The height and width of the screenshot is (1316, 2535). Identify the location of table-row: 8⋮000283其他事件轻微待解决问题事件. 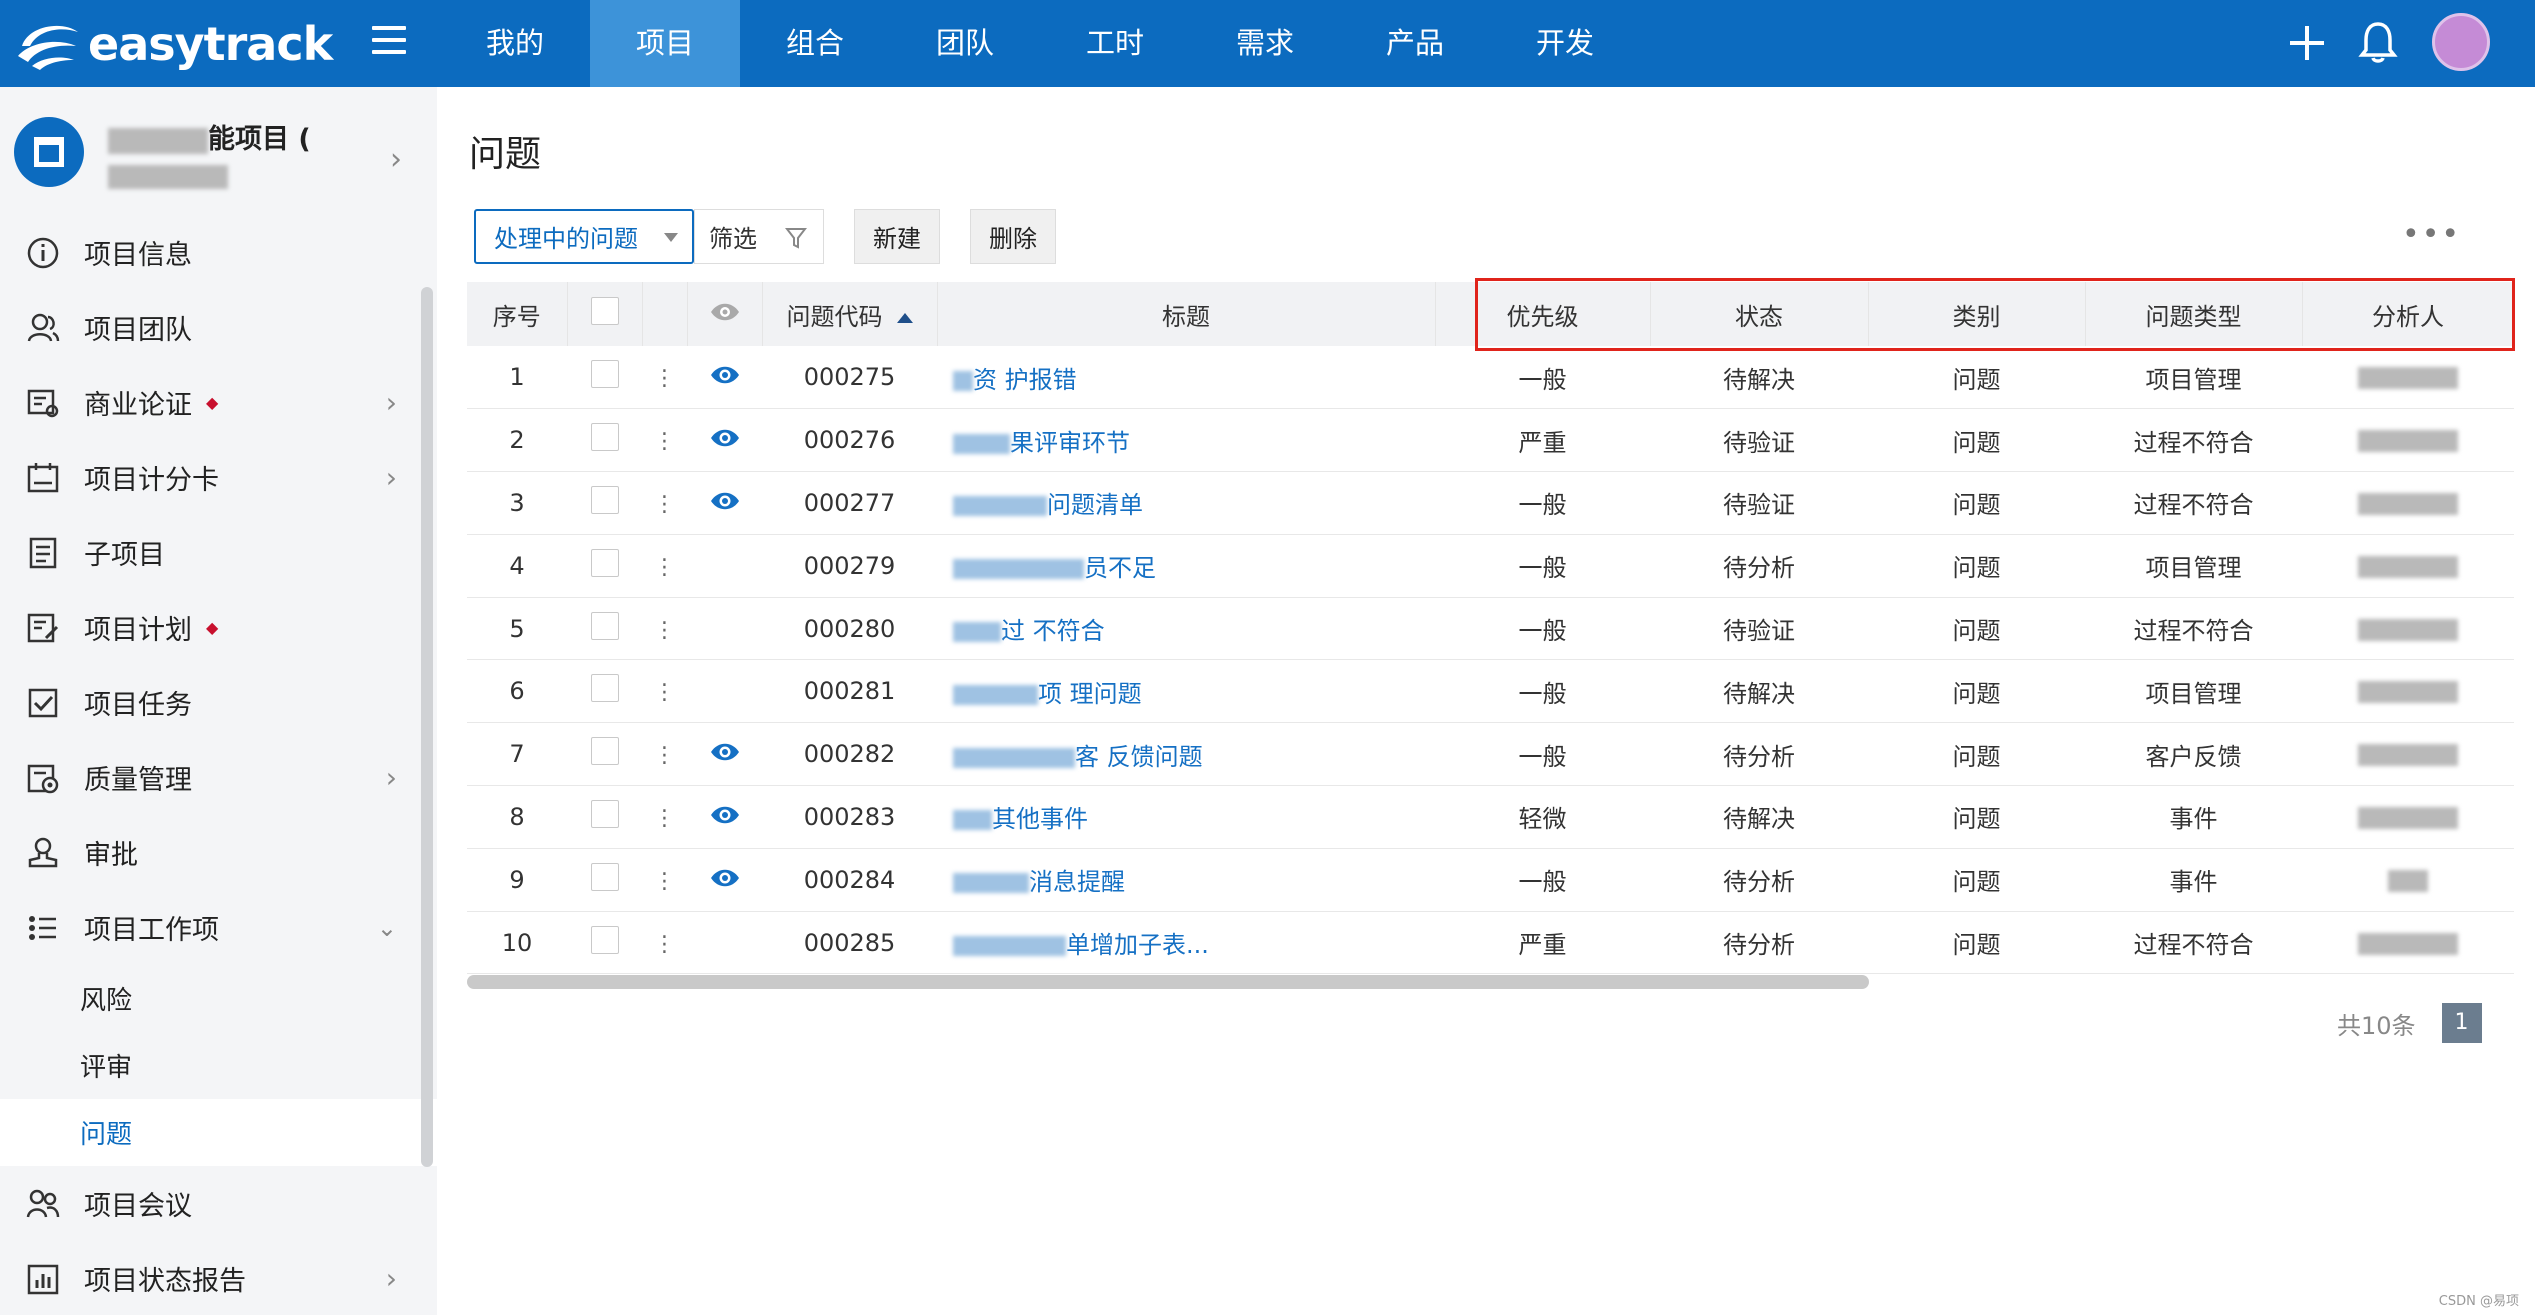
(1490, 817).